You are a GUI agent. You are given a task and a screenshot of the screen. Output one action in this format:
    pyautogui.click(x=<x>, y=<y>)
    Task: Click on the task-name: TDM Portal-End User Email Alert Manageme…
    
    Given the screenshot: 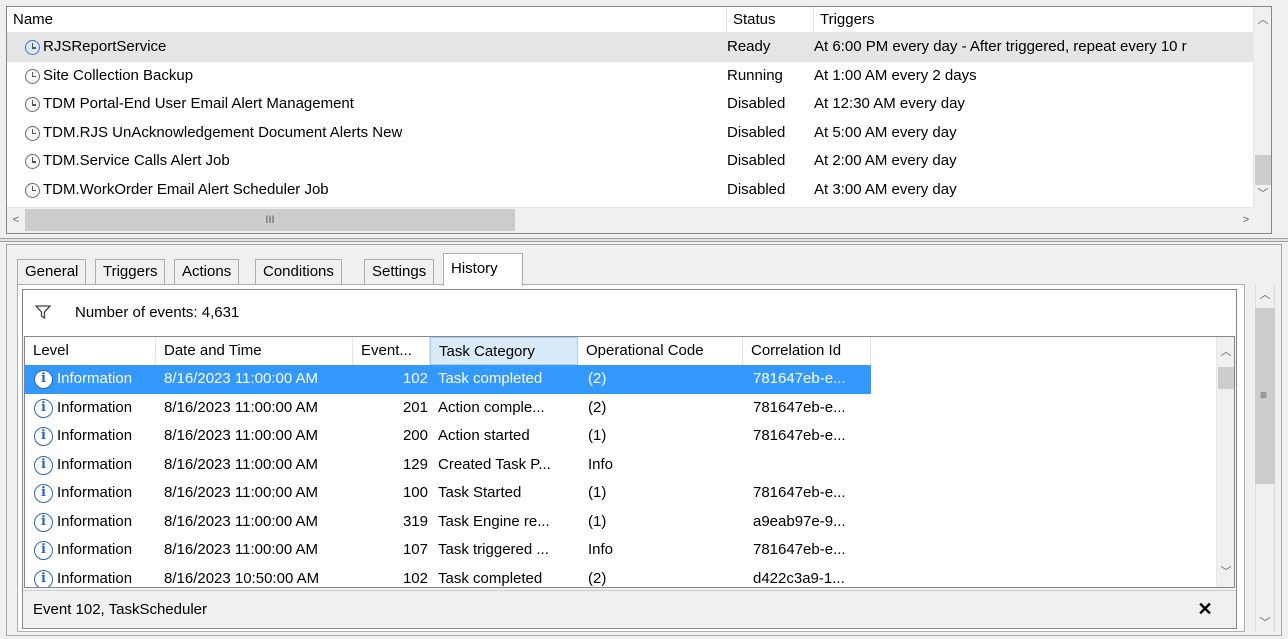 What is the action you would take?
    pyautogui.click(x=198, y=103)
    